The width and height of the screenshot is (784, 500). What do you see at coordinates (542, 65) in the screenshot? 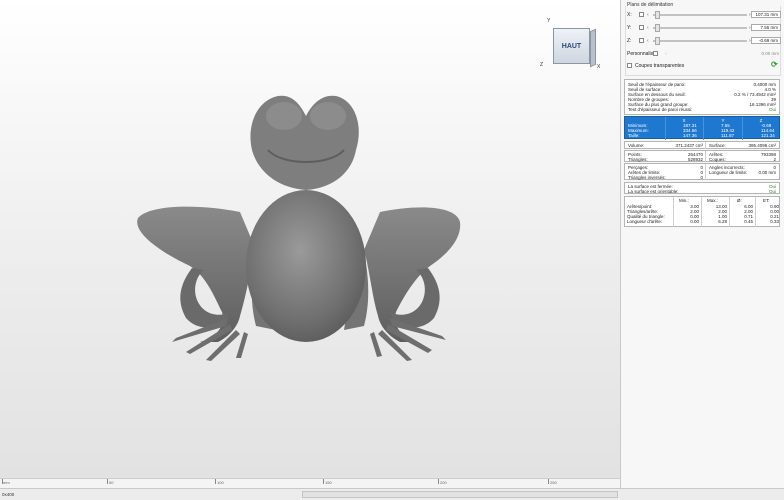
I see `axis-z-label: Z` at bounding box center [542, 65].